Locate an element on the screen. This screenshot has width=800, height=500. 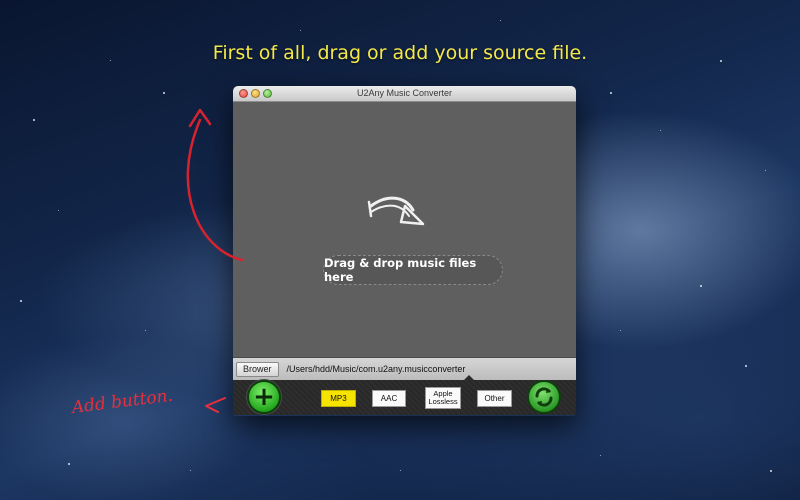
convert-button is located at coordinates (544, 397).